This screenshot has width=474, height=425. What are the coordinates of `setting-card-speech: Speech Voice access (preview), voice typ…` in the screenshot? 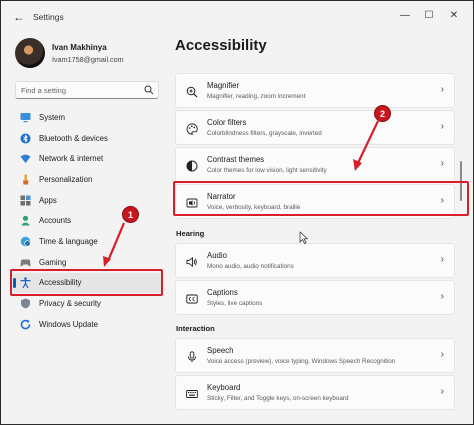 It's located at (315, 355).